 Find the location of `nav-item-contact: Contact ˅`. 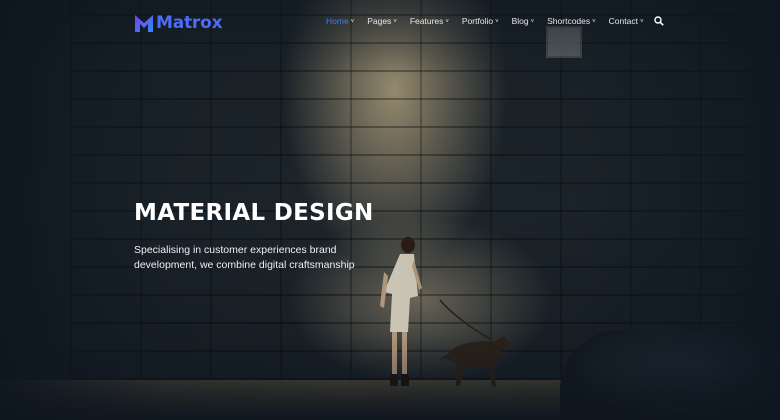

nav-item-contact: Contact ˅ is located at coordinates (626, 21).